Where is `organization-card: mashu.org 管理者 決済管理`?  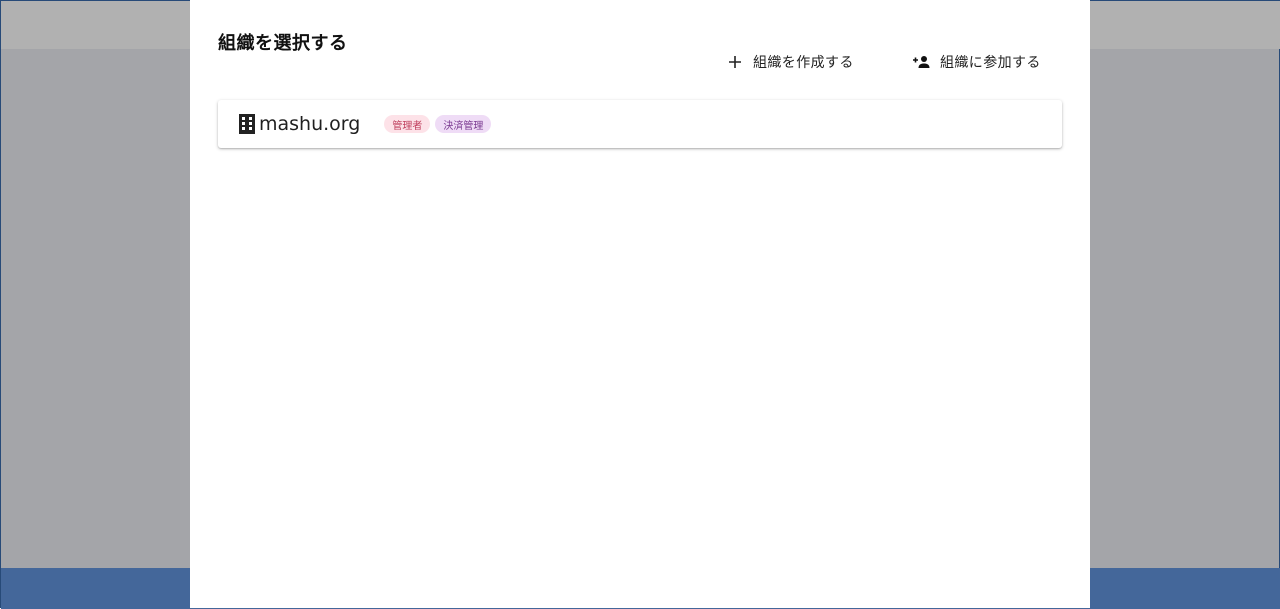 organization-card: mashu.org 管理者 決済管理 is located at coordinates (640, 124).